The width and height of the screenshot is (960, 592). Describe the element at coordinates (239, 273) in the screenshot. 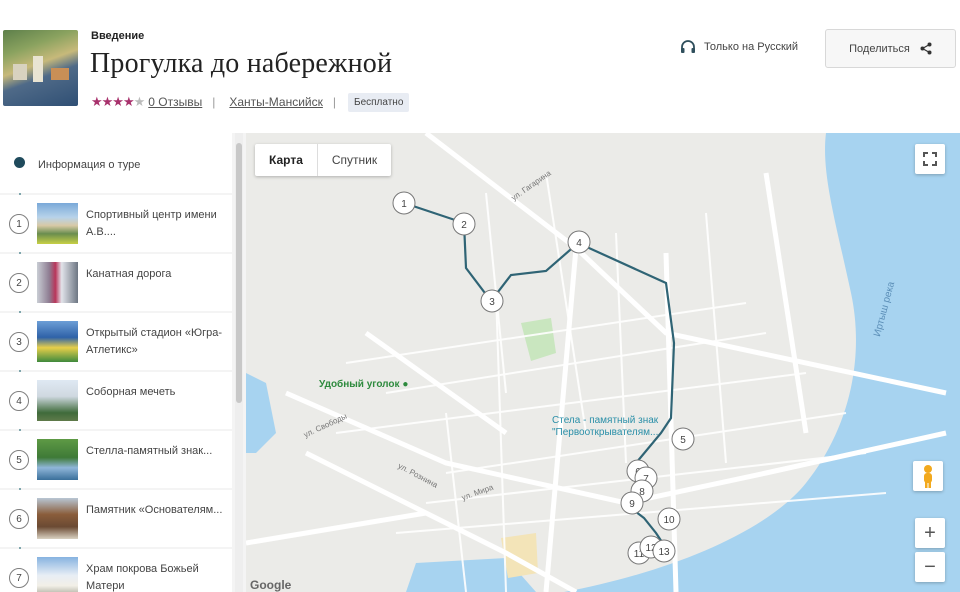

I see `scrollbar-thumb` at that location.